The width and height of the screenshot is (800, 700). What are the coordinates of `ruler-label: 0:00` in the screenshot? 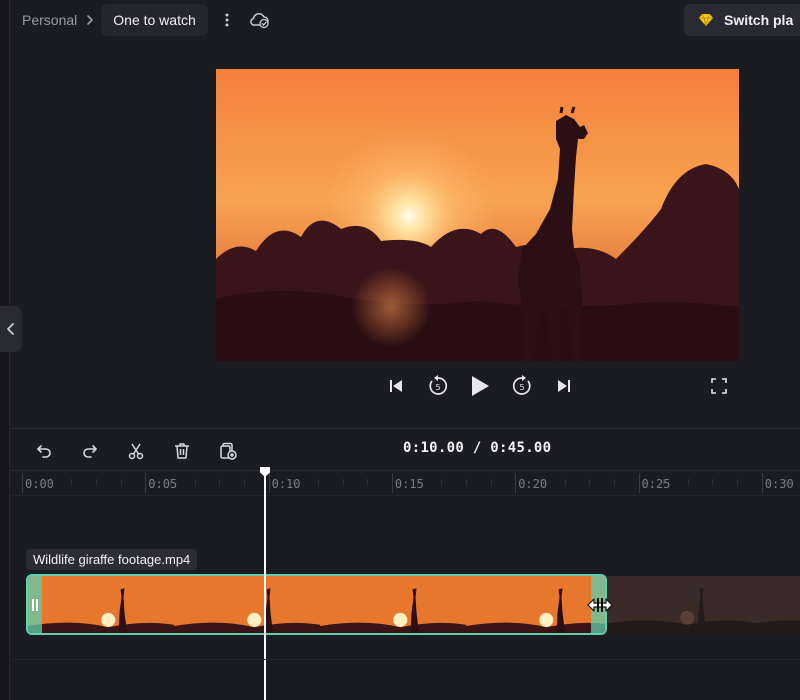 It's located at (39, 484).